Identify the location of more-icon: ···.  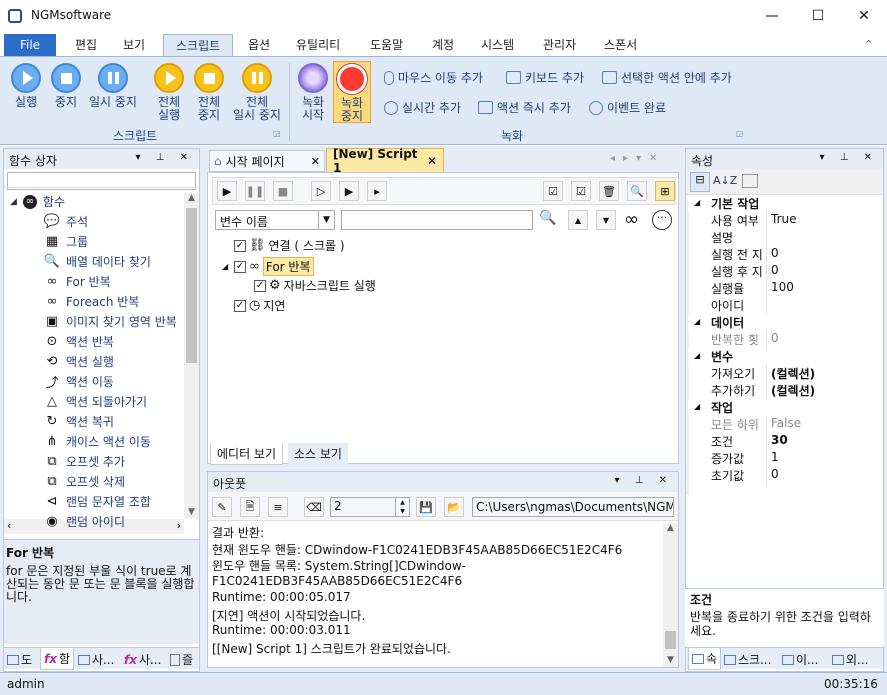
(662, 220).